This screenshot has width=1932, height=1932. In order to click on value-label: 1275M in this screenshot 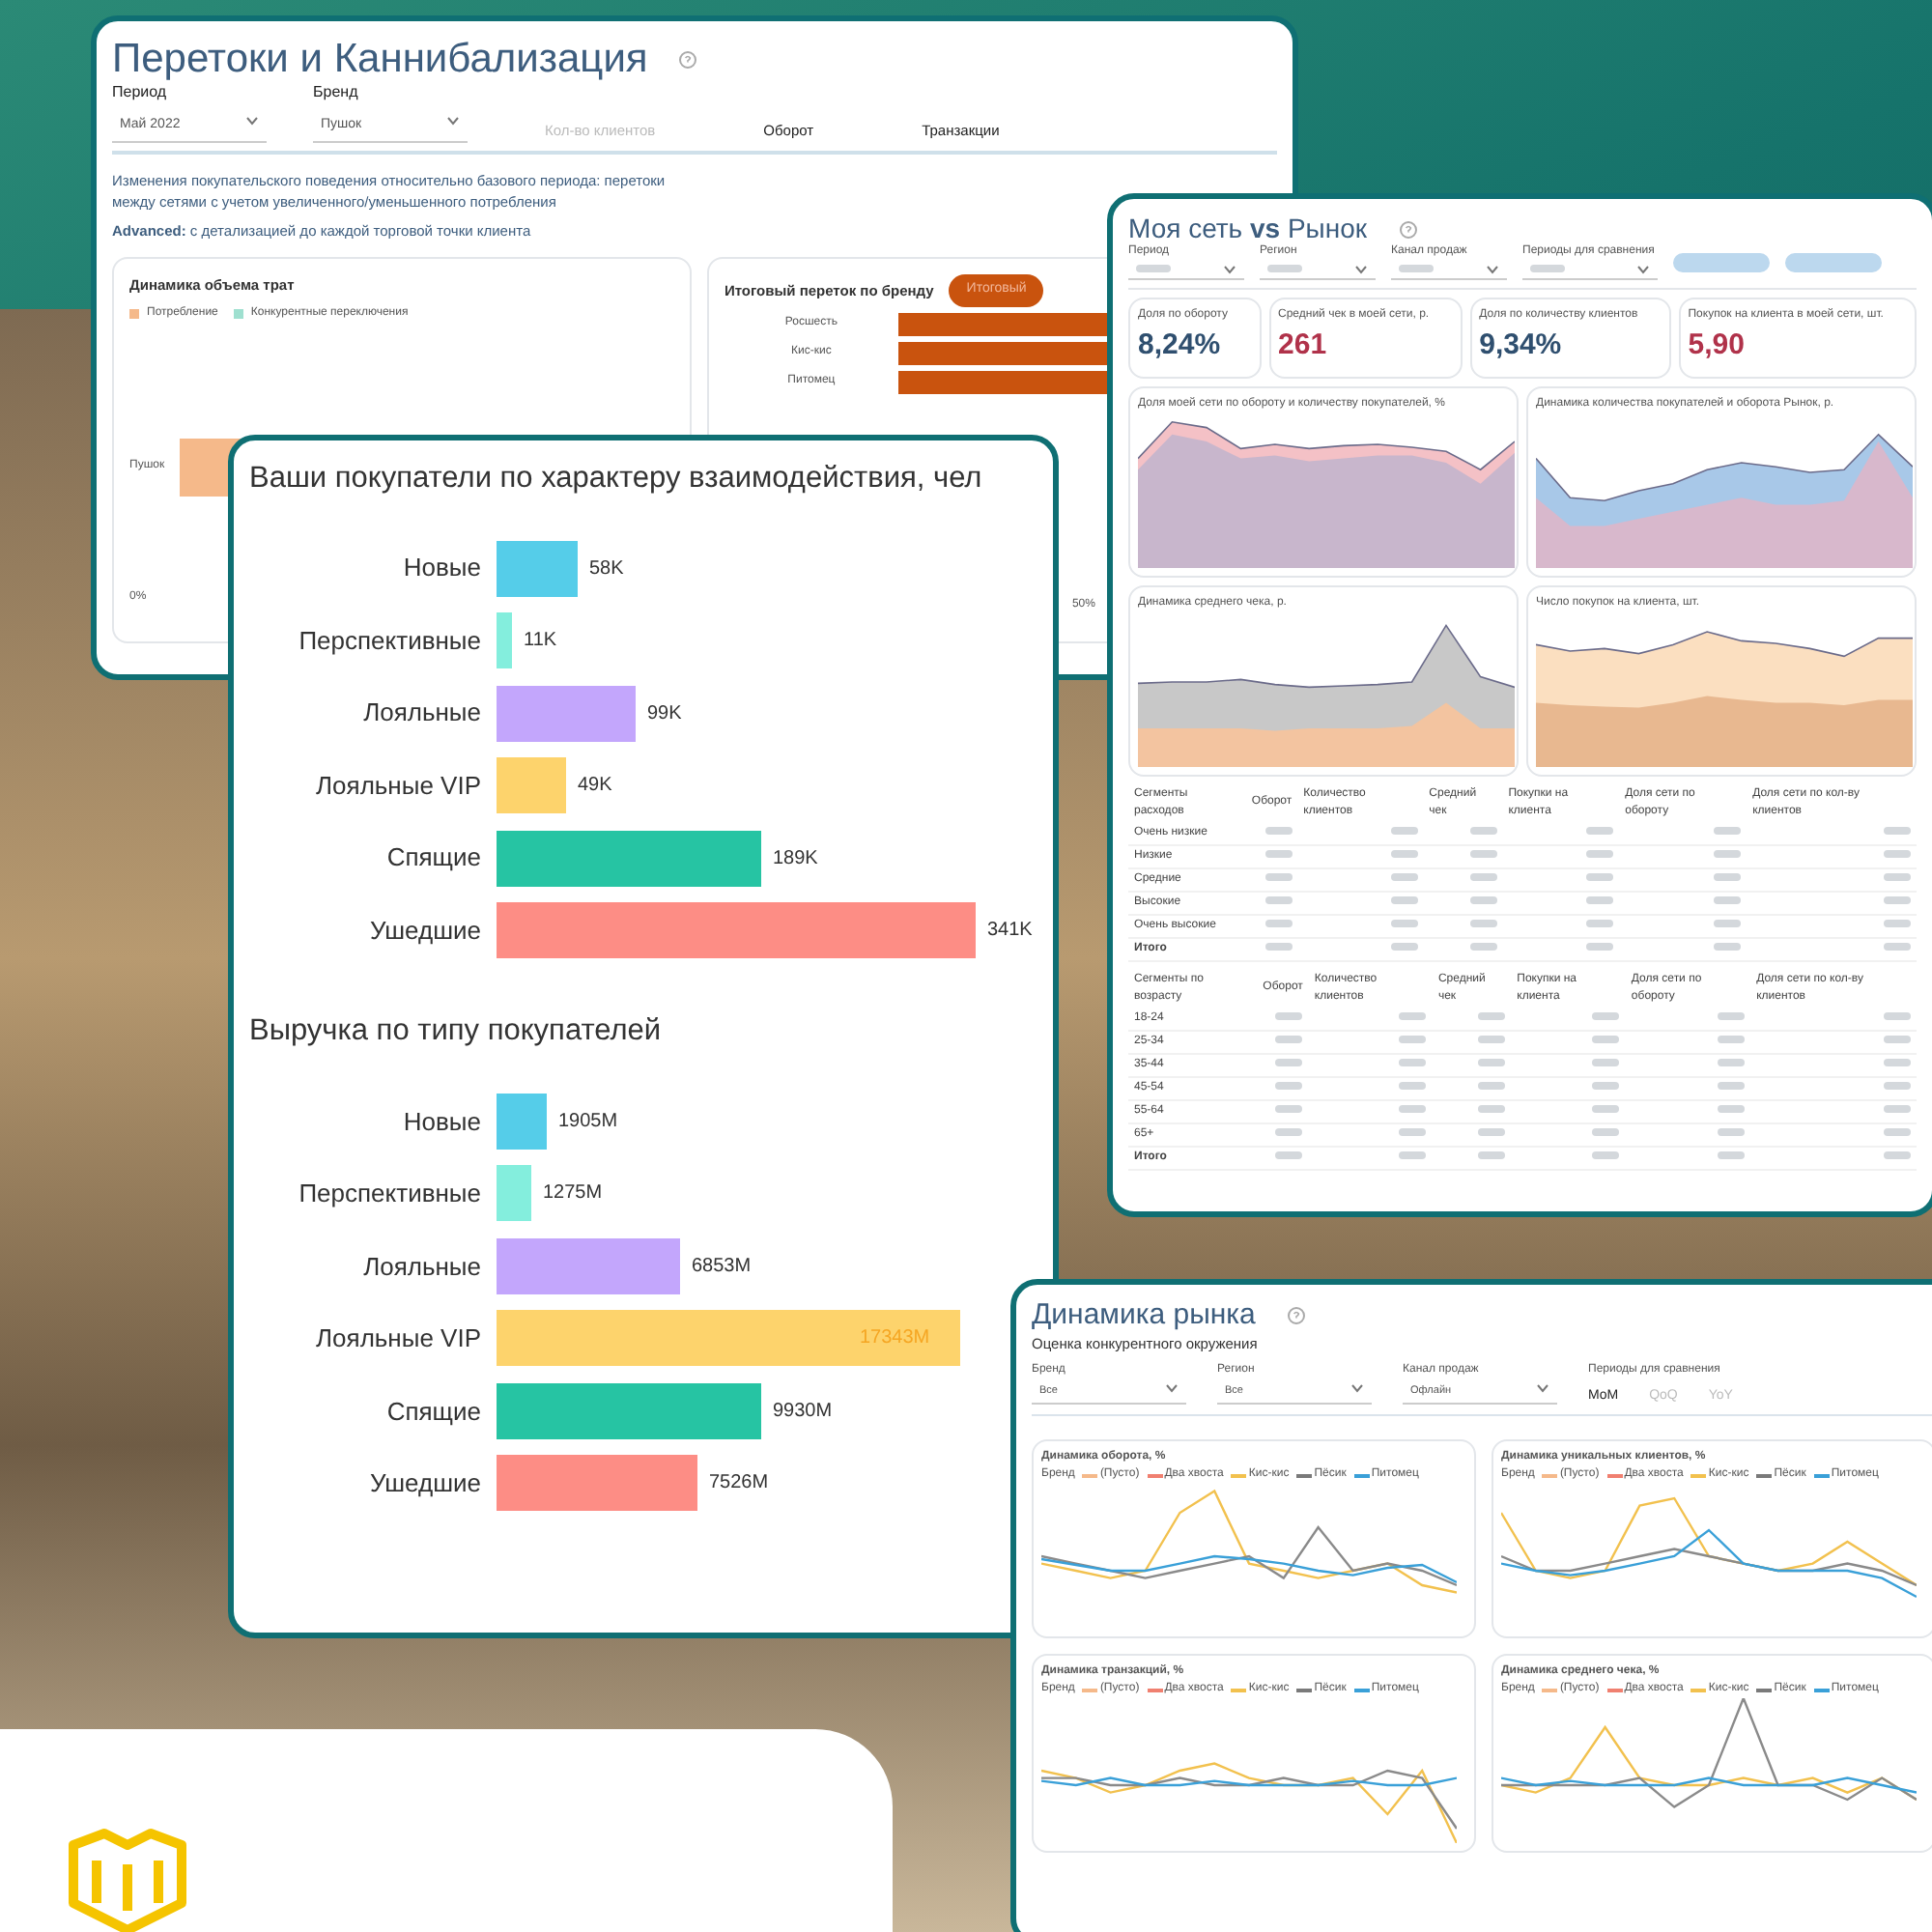, I will do `click(573, 1194)`.